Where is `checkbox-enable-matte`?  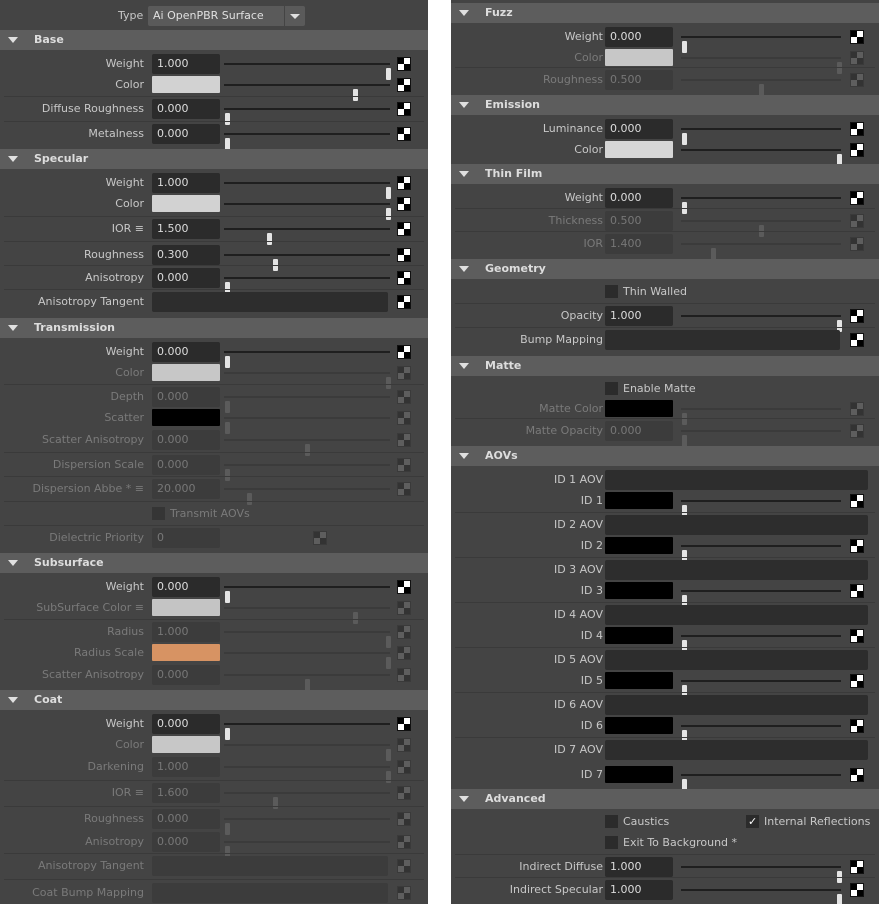 checkbox-enable-matte is located at coordinates (611, 388).